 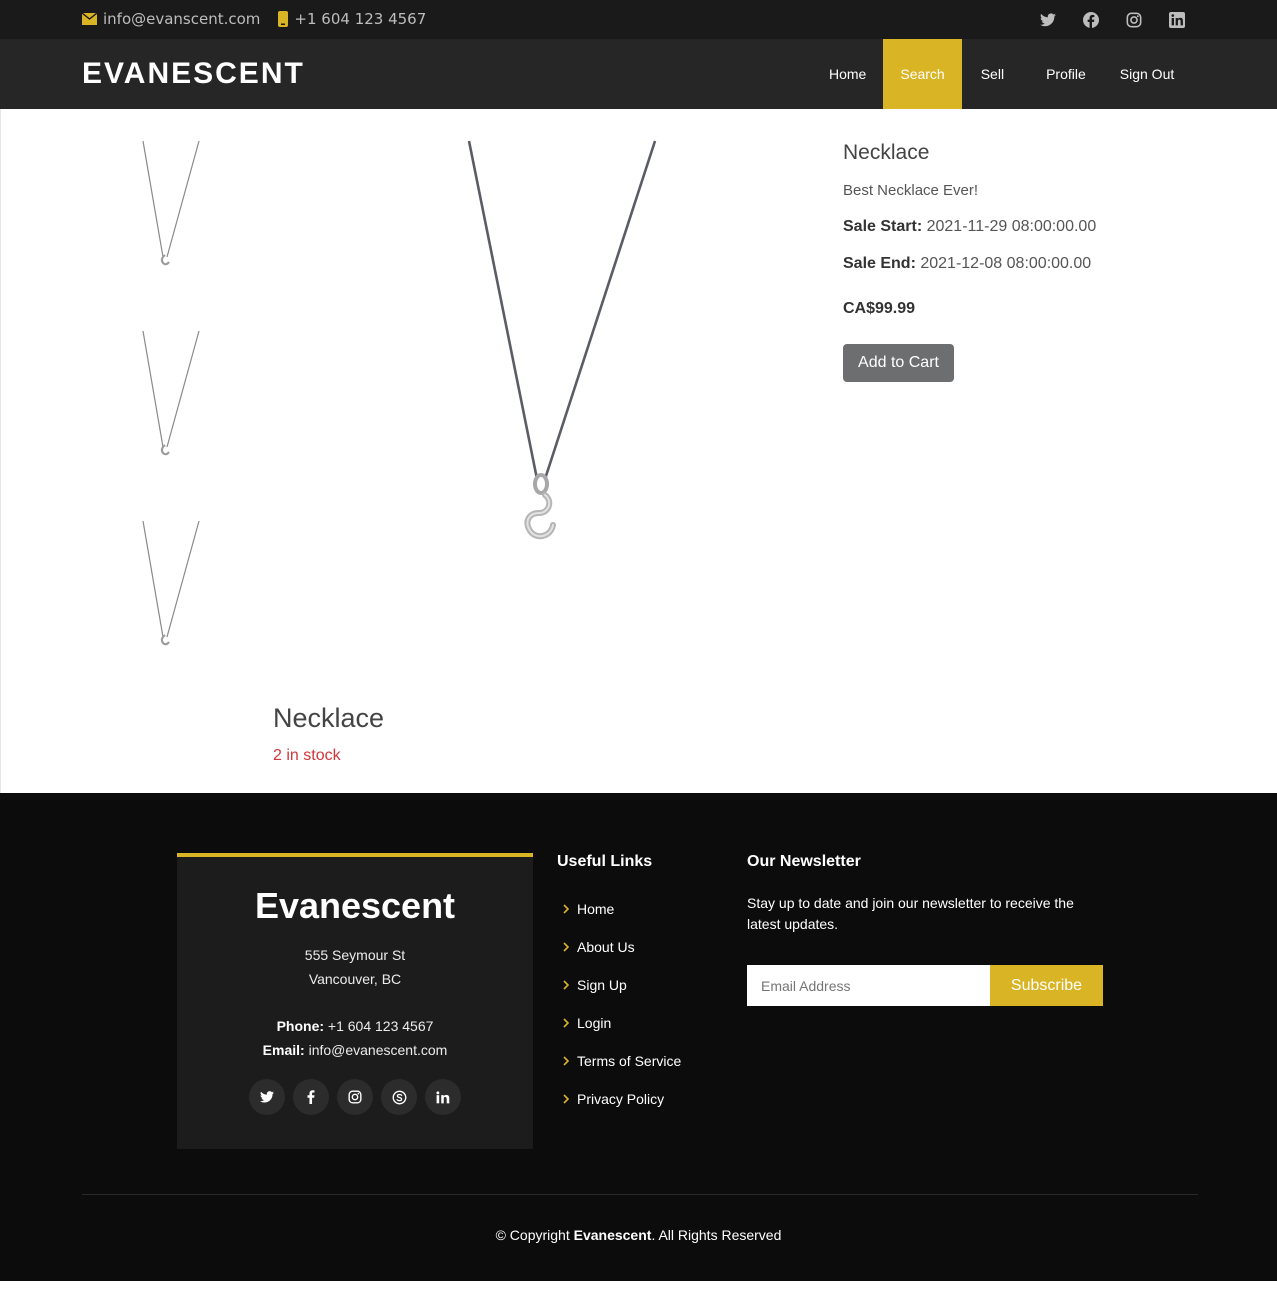 I want to click on footer-phone-value: +1 604 123 4567, so click(x=380, y=1026).